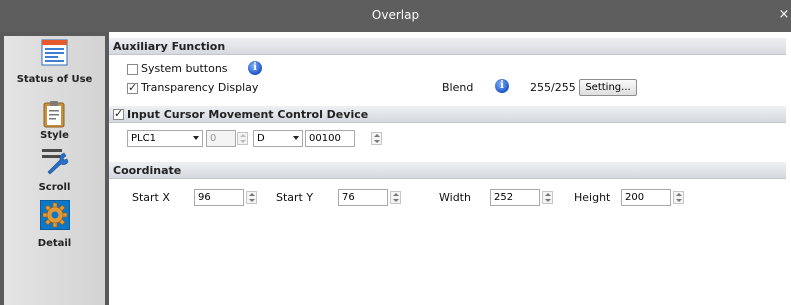 The image size is (791, 305). I want to click on input-cursor-header: Input Cursor Movement Control Device, so click(447, 114).